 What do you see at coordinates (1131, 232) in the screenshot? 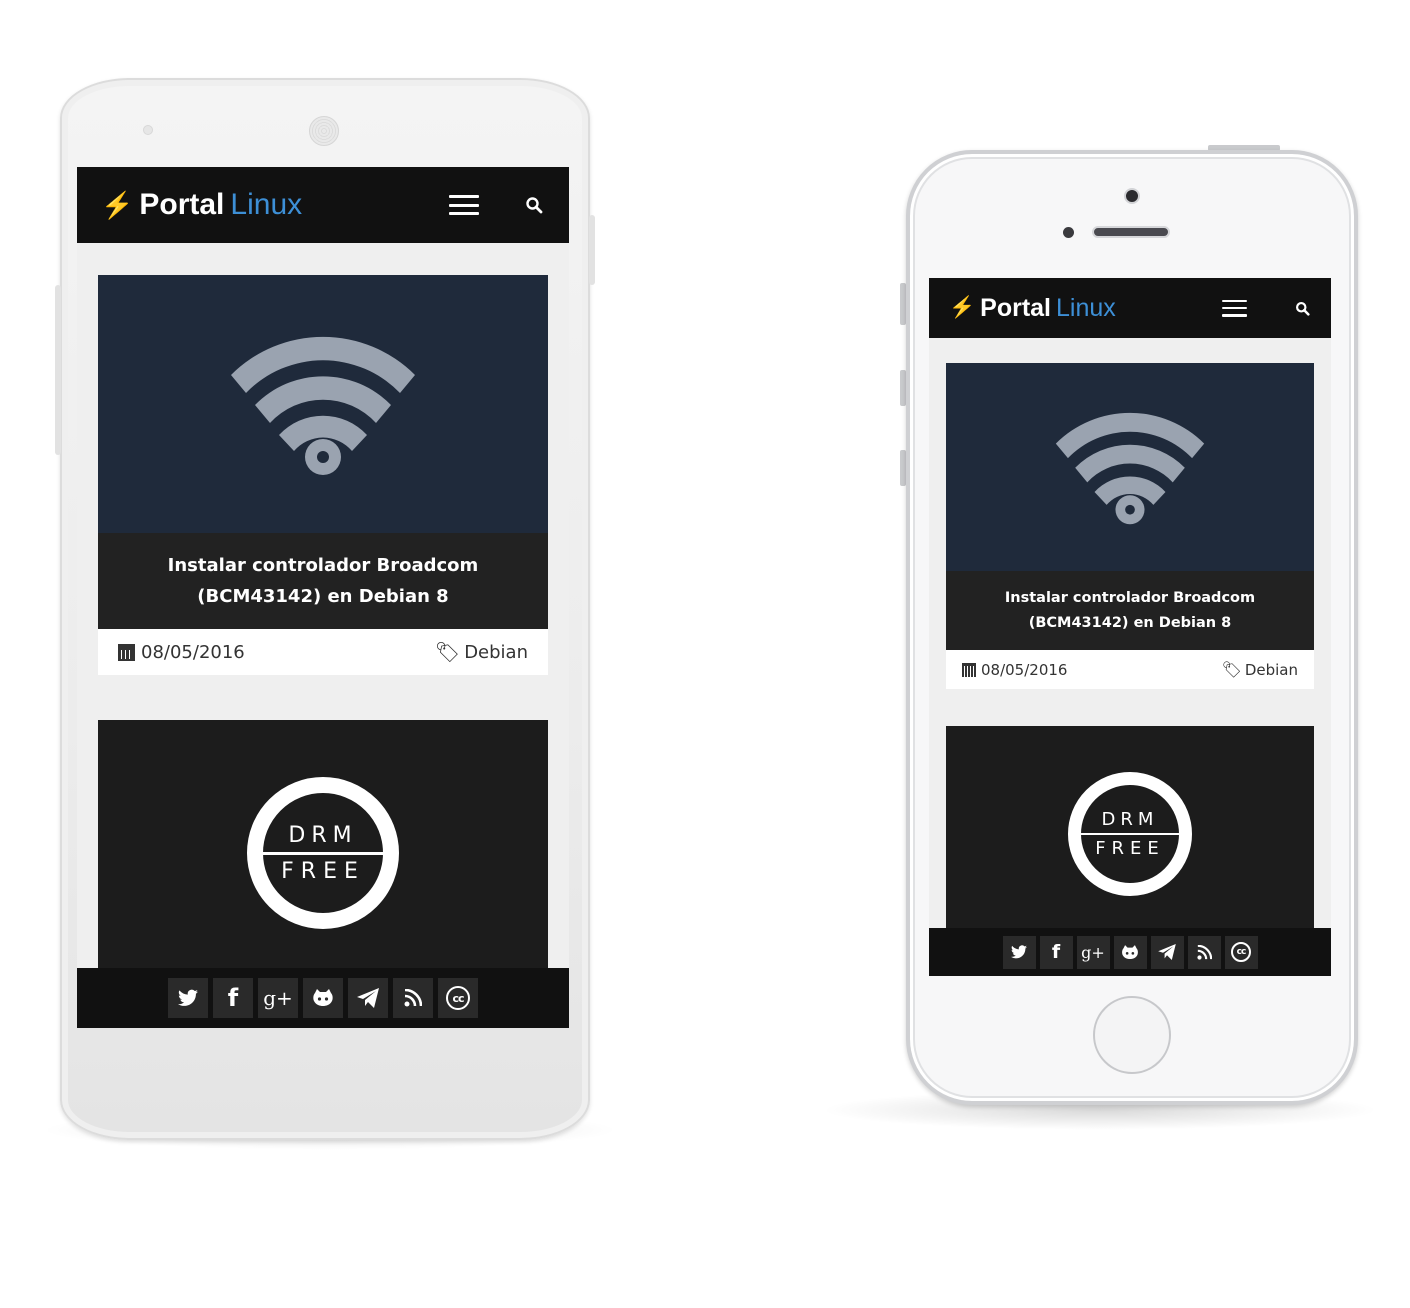
I see `earpiece-speaker` at bounding box center [1131, 232].